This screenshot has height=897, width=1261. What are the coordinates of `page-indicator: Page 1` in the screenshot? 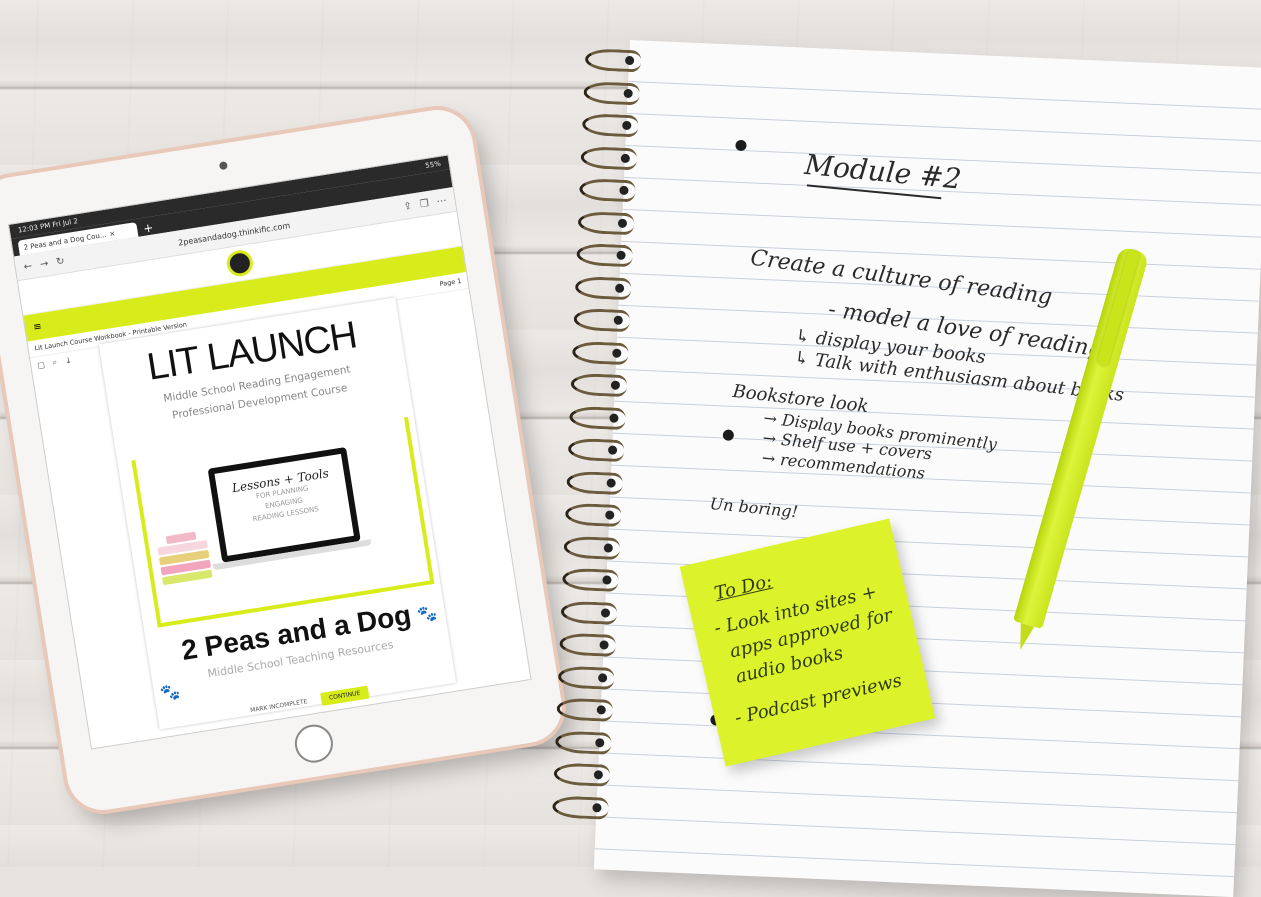 It's located at (450, 282).